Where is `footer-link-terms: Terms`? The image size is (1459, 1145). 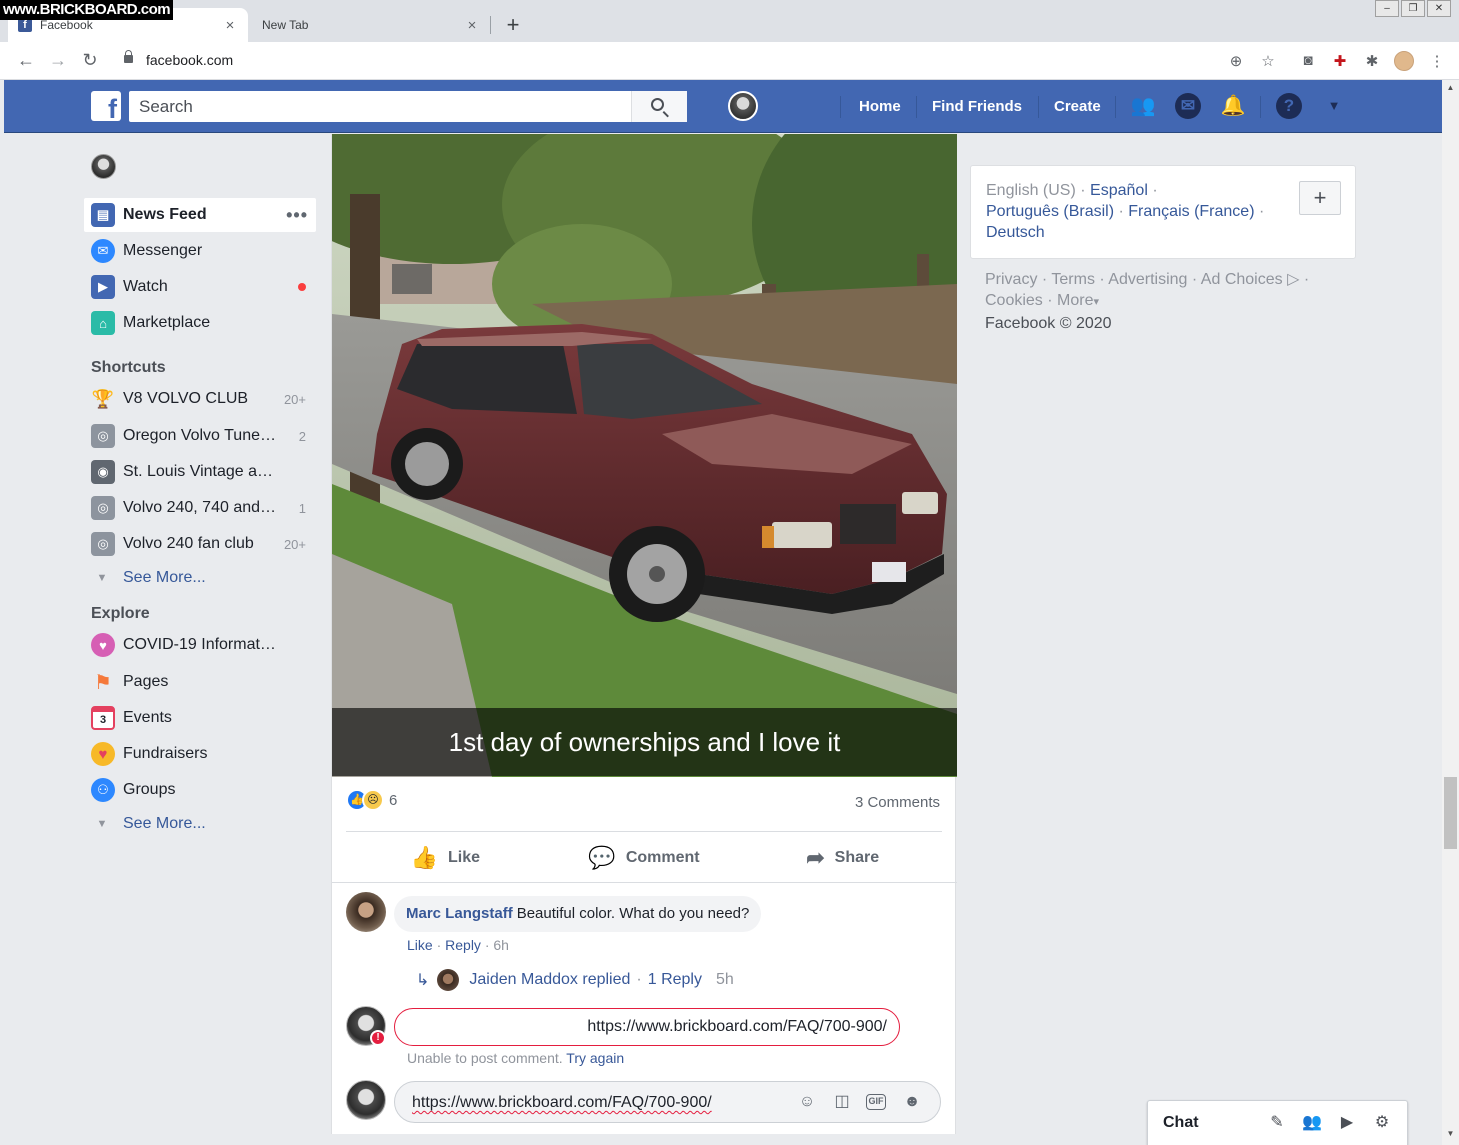 footer-link-terms: Terms is located at coordinates (1073, 279).